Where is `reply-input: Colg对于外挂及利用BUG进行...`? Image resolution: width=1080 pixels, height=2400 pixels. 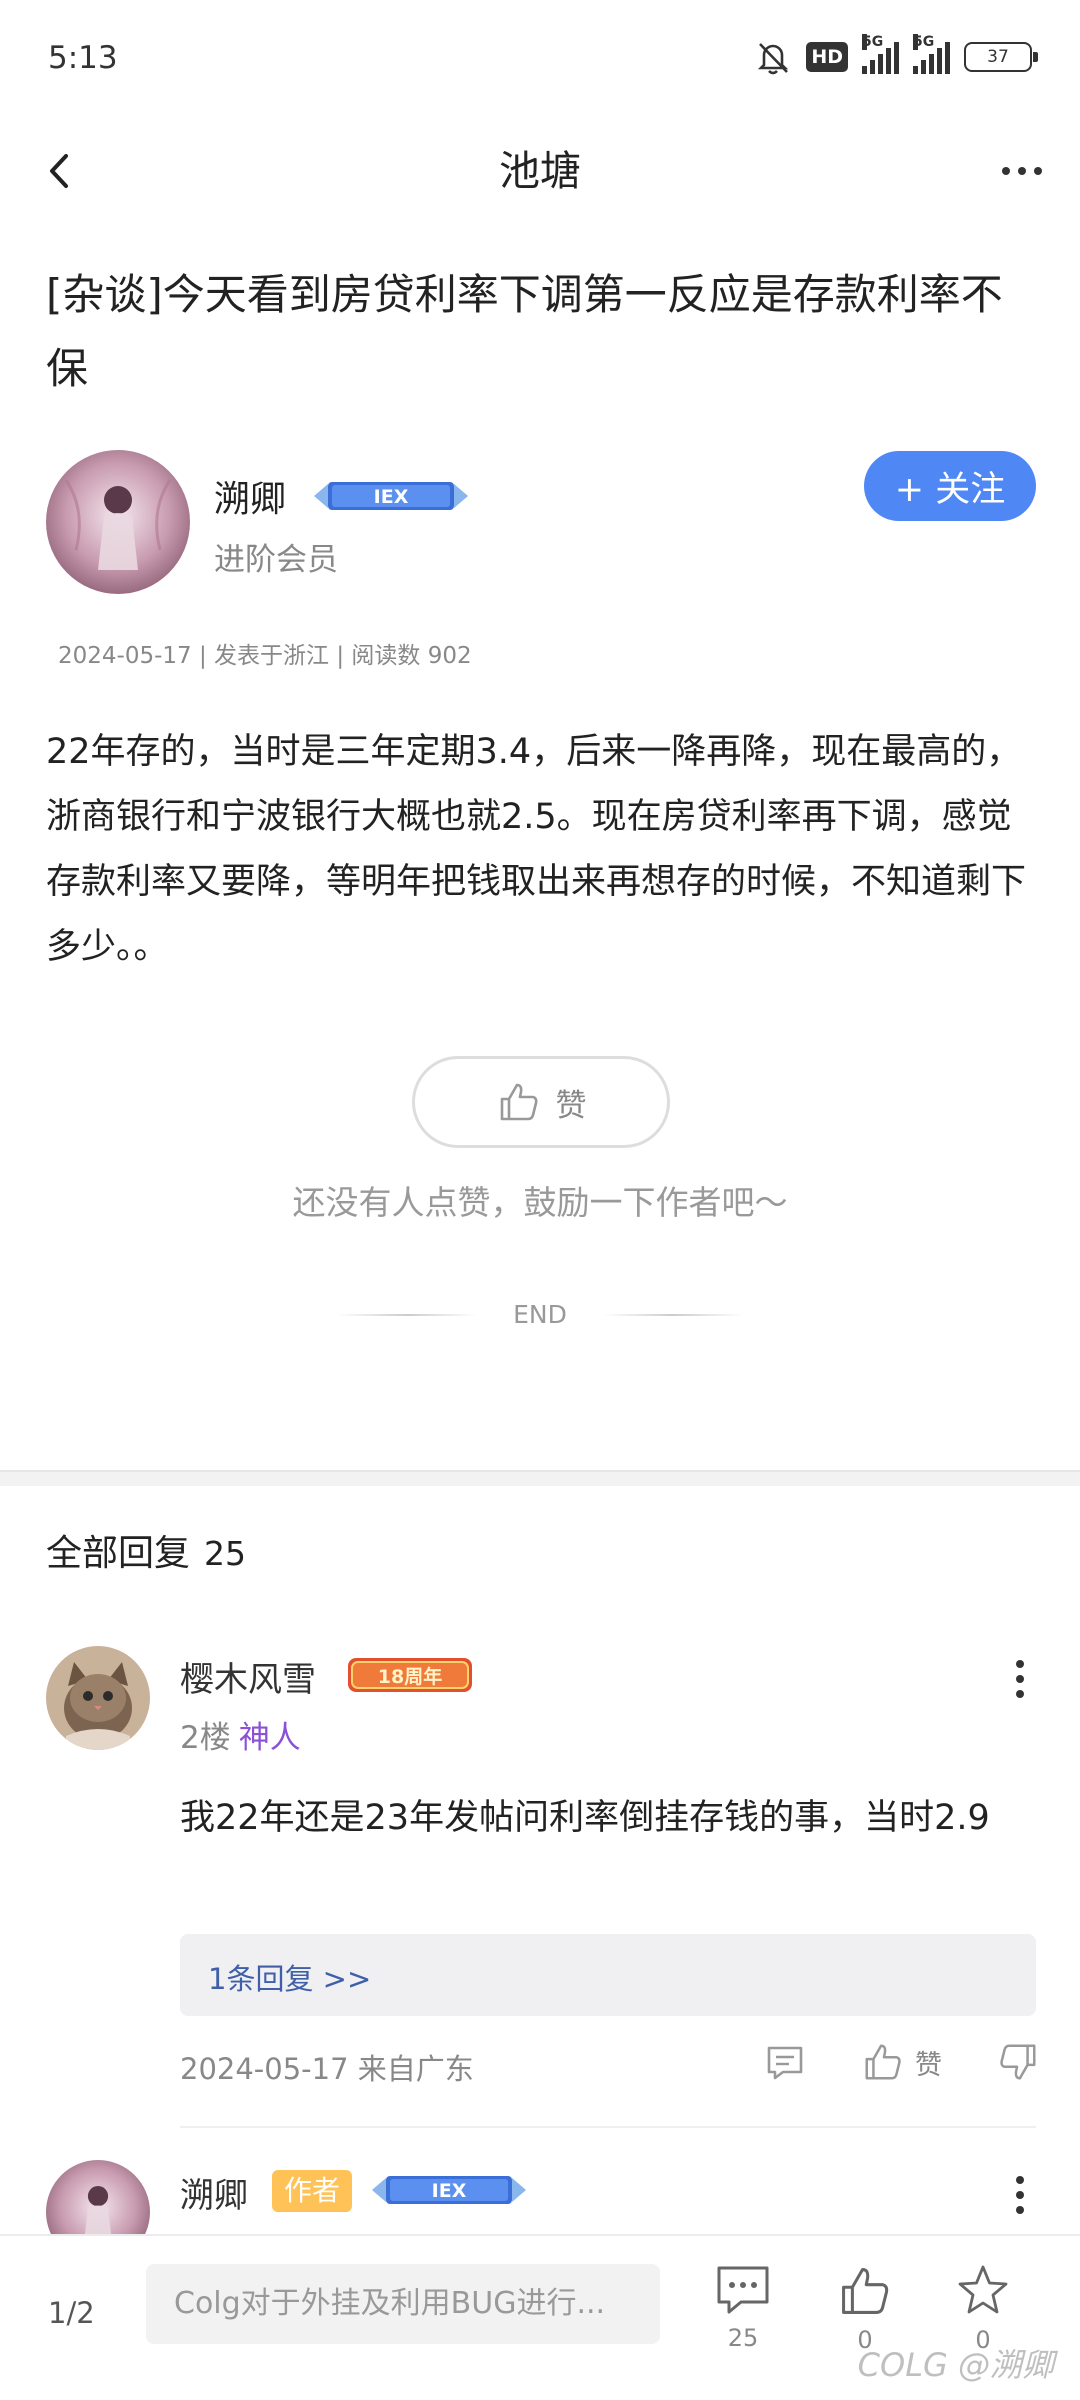
reply-input: Colg对于外挂及利用BUG进行... is located at coordinates (403, 2304).